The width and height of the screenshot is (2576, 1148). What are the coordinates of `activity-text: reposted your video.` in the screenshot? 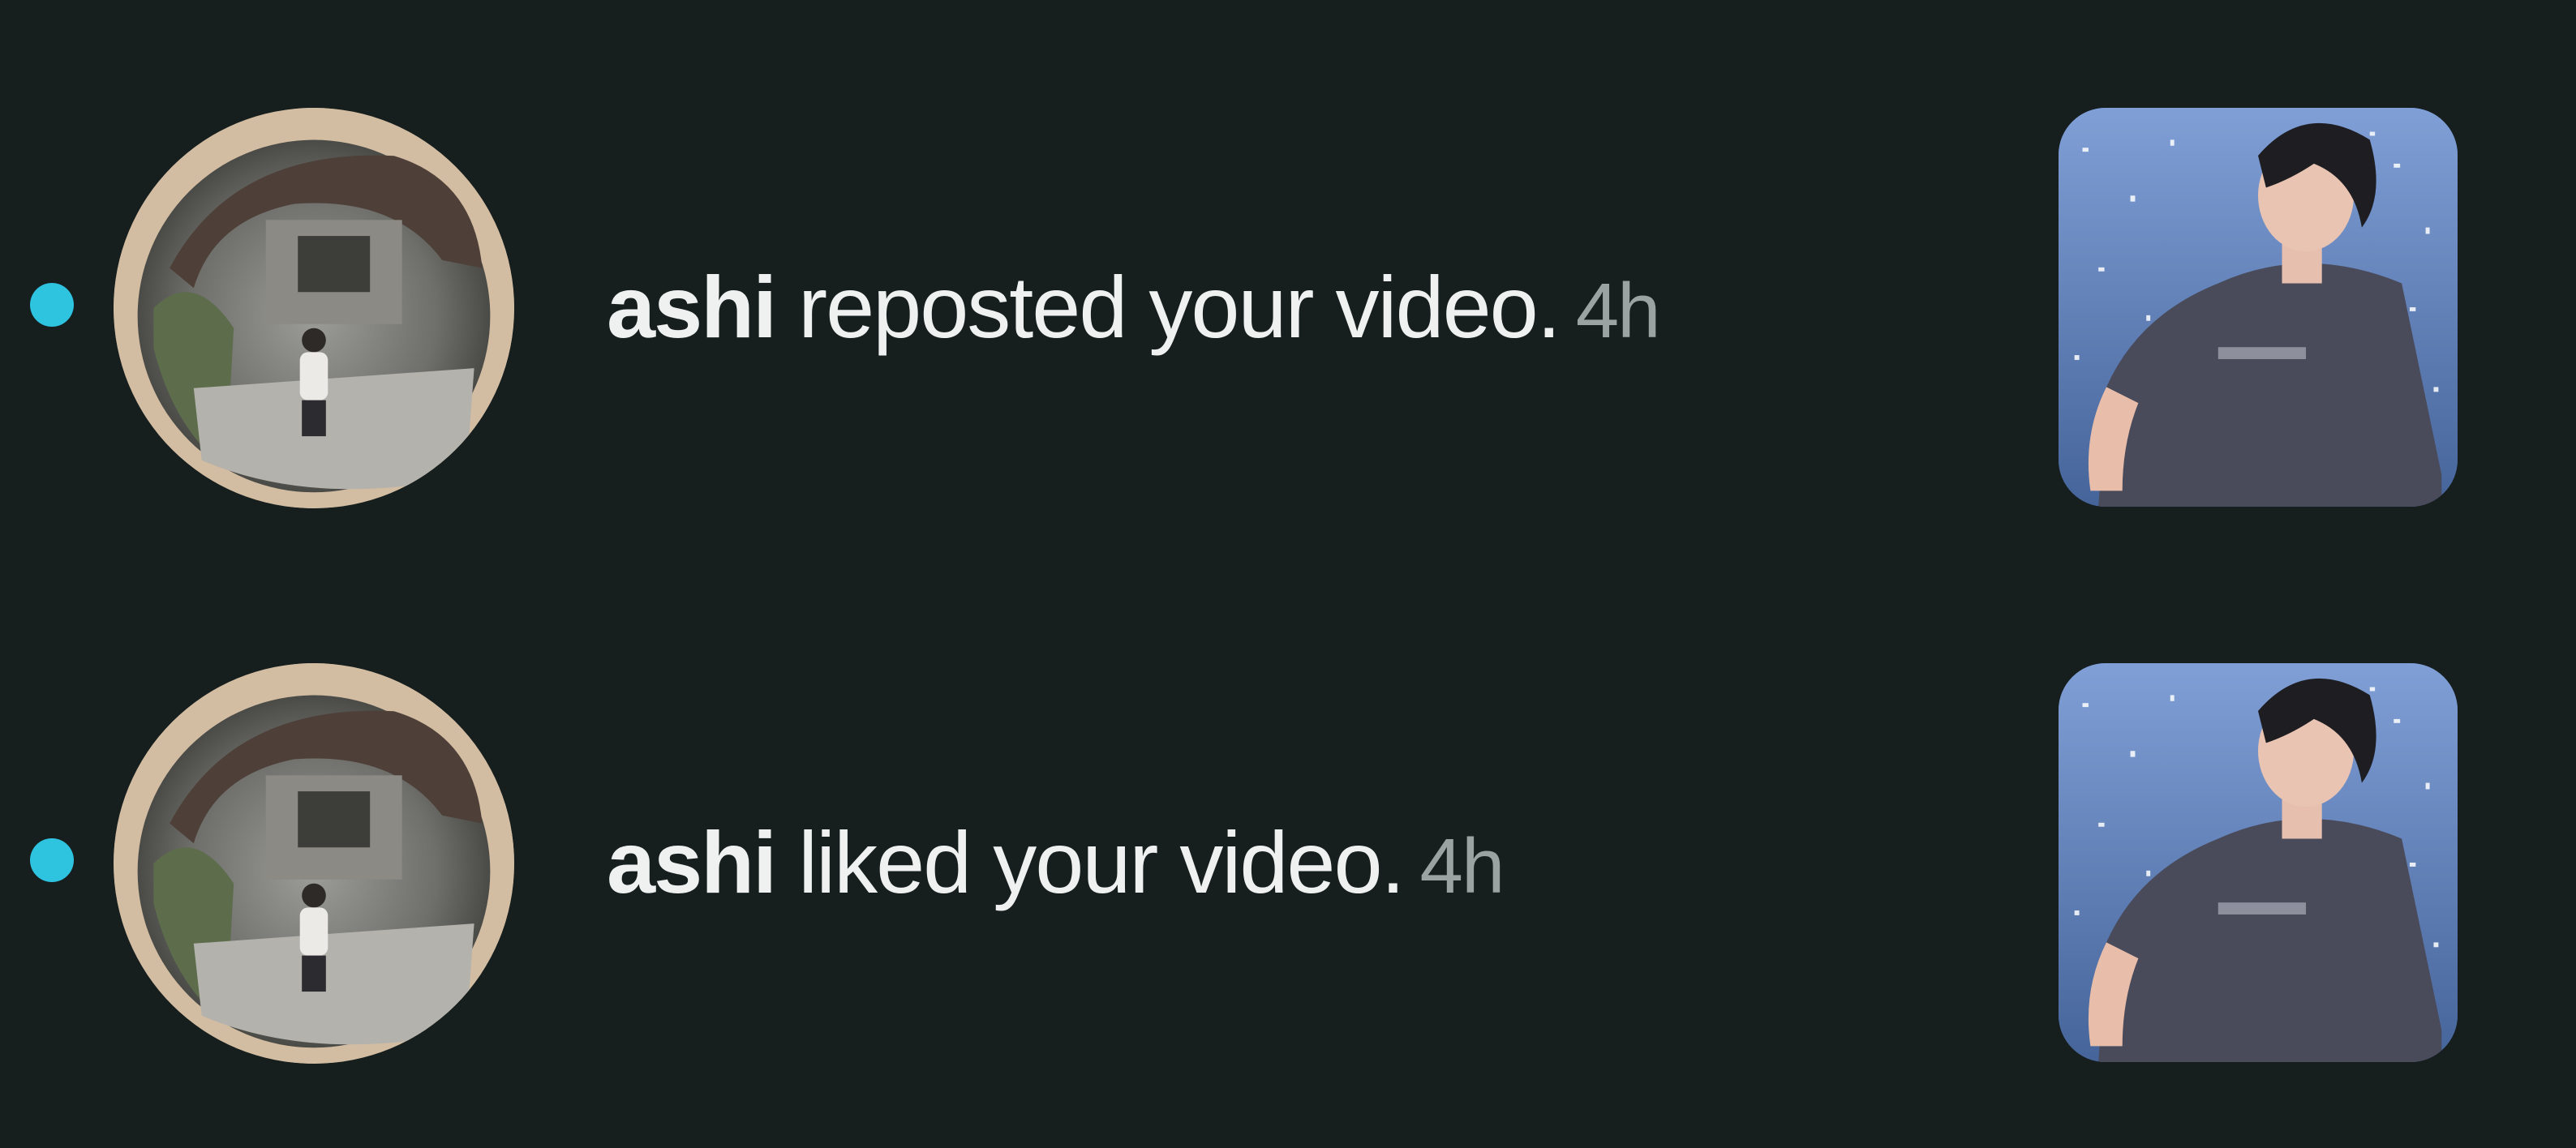 It's located at (1179, 307).